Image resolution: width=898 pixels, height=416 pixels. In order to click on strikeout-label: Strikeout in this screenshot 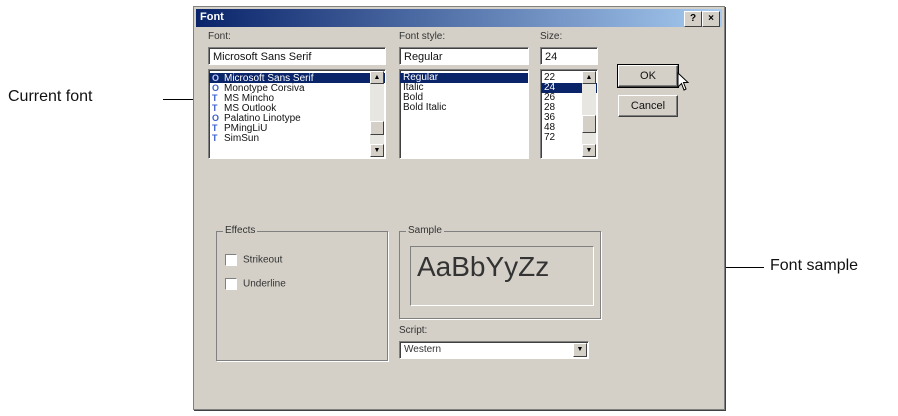, I will do `click(263, 260)`.